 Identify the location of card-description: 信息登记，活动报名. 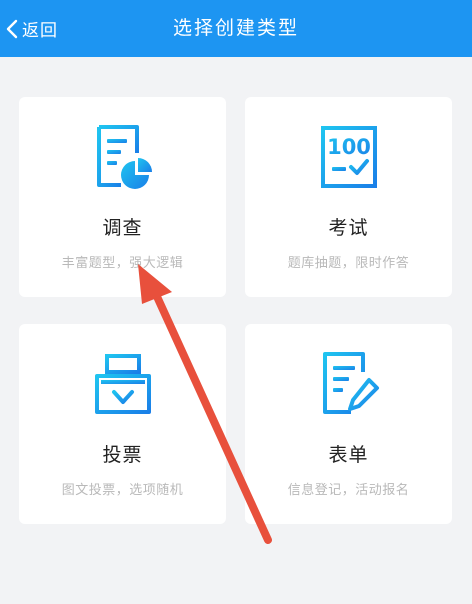
(348, 490).